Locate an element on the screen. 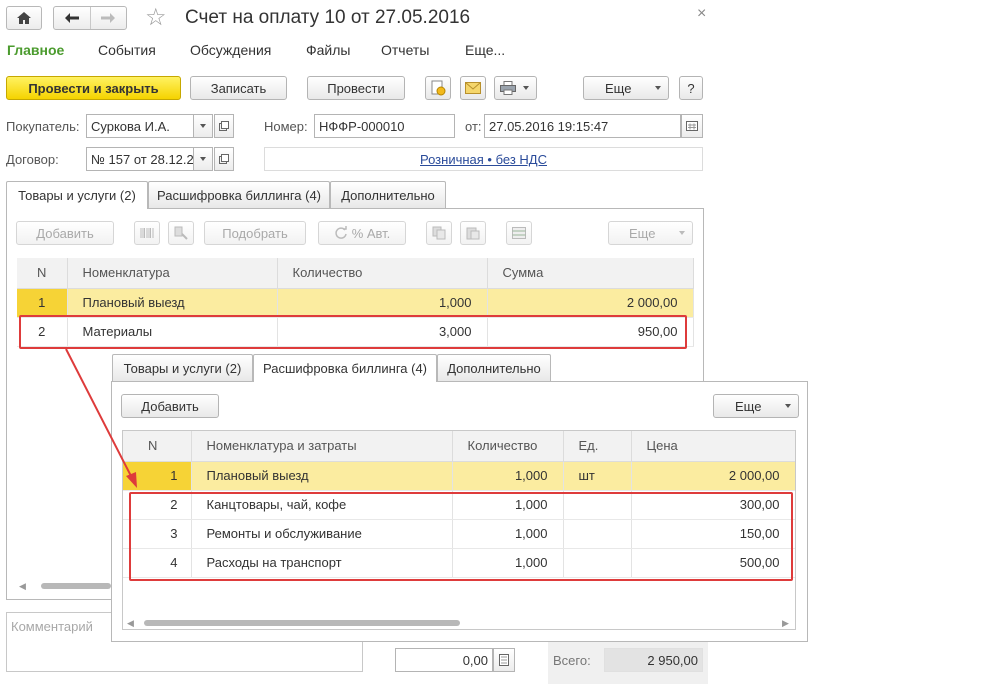 Image resolution: width=1003 pixels, height=684 pixels. move-icon is located at coordinates (181, 233).